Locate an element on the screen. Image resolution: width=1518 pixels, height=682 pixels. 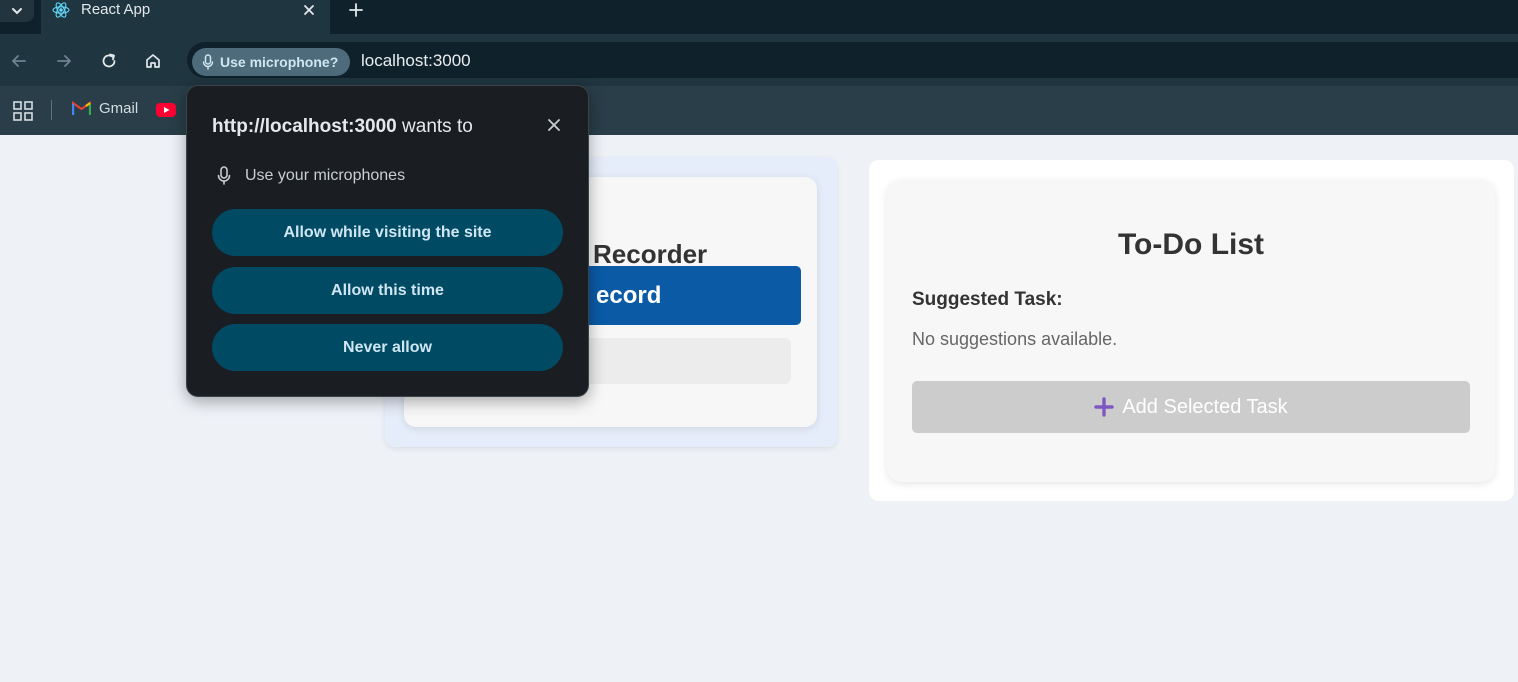
back-button is located at coordinates (19, 61).